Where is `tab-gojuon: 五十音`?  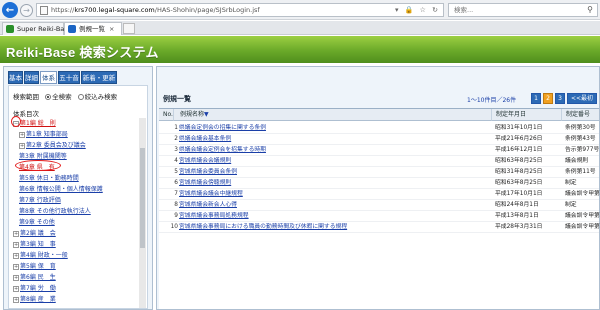
tab-gojuon: 五十音 is located at coordinates (69, 77).